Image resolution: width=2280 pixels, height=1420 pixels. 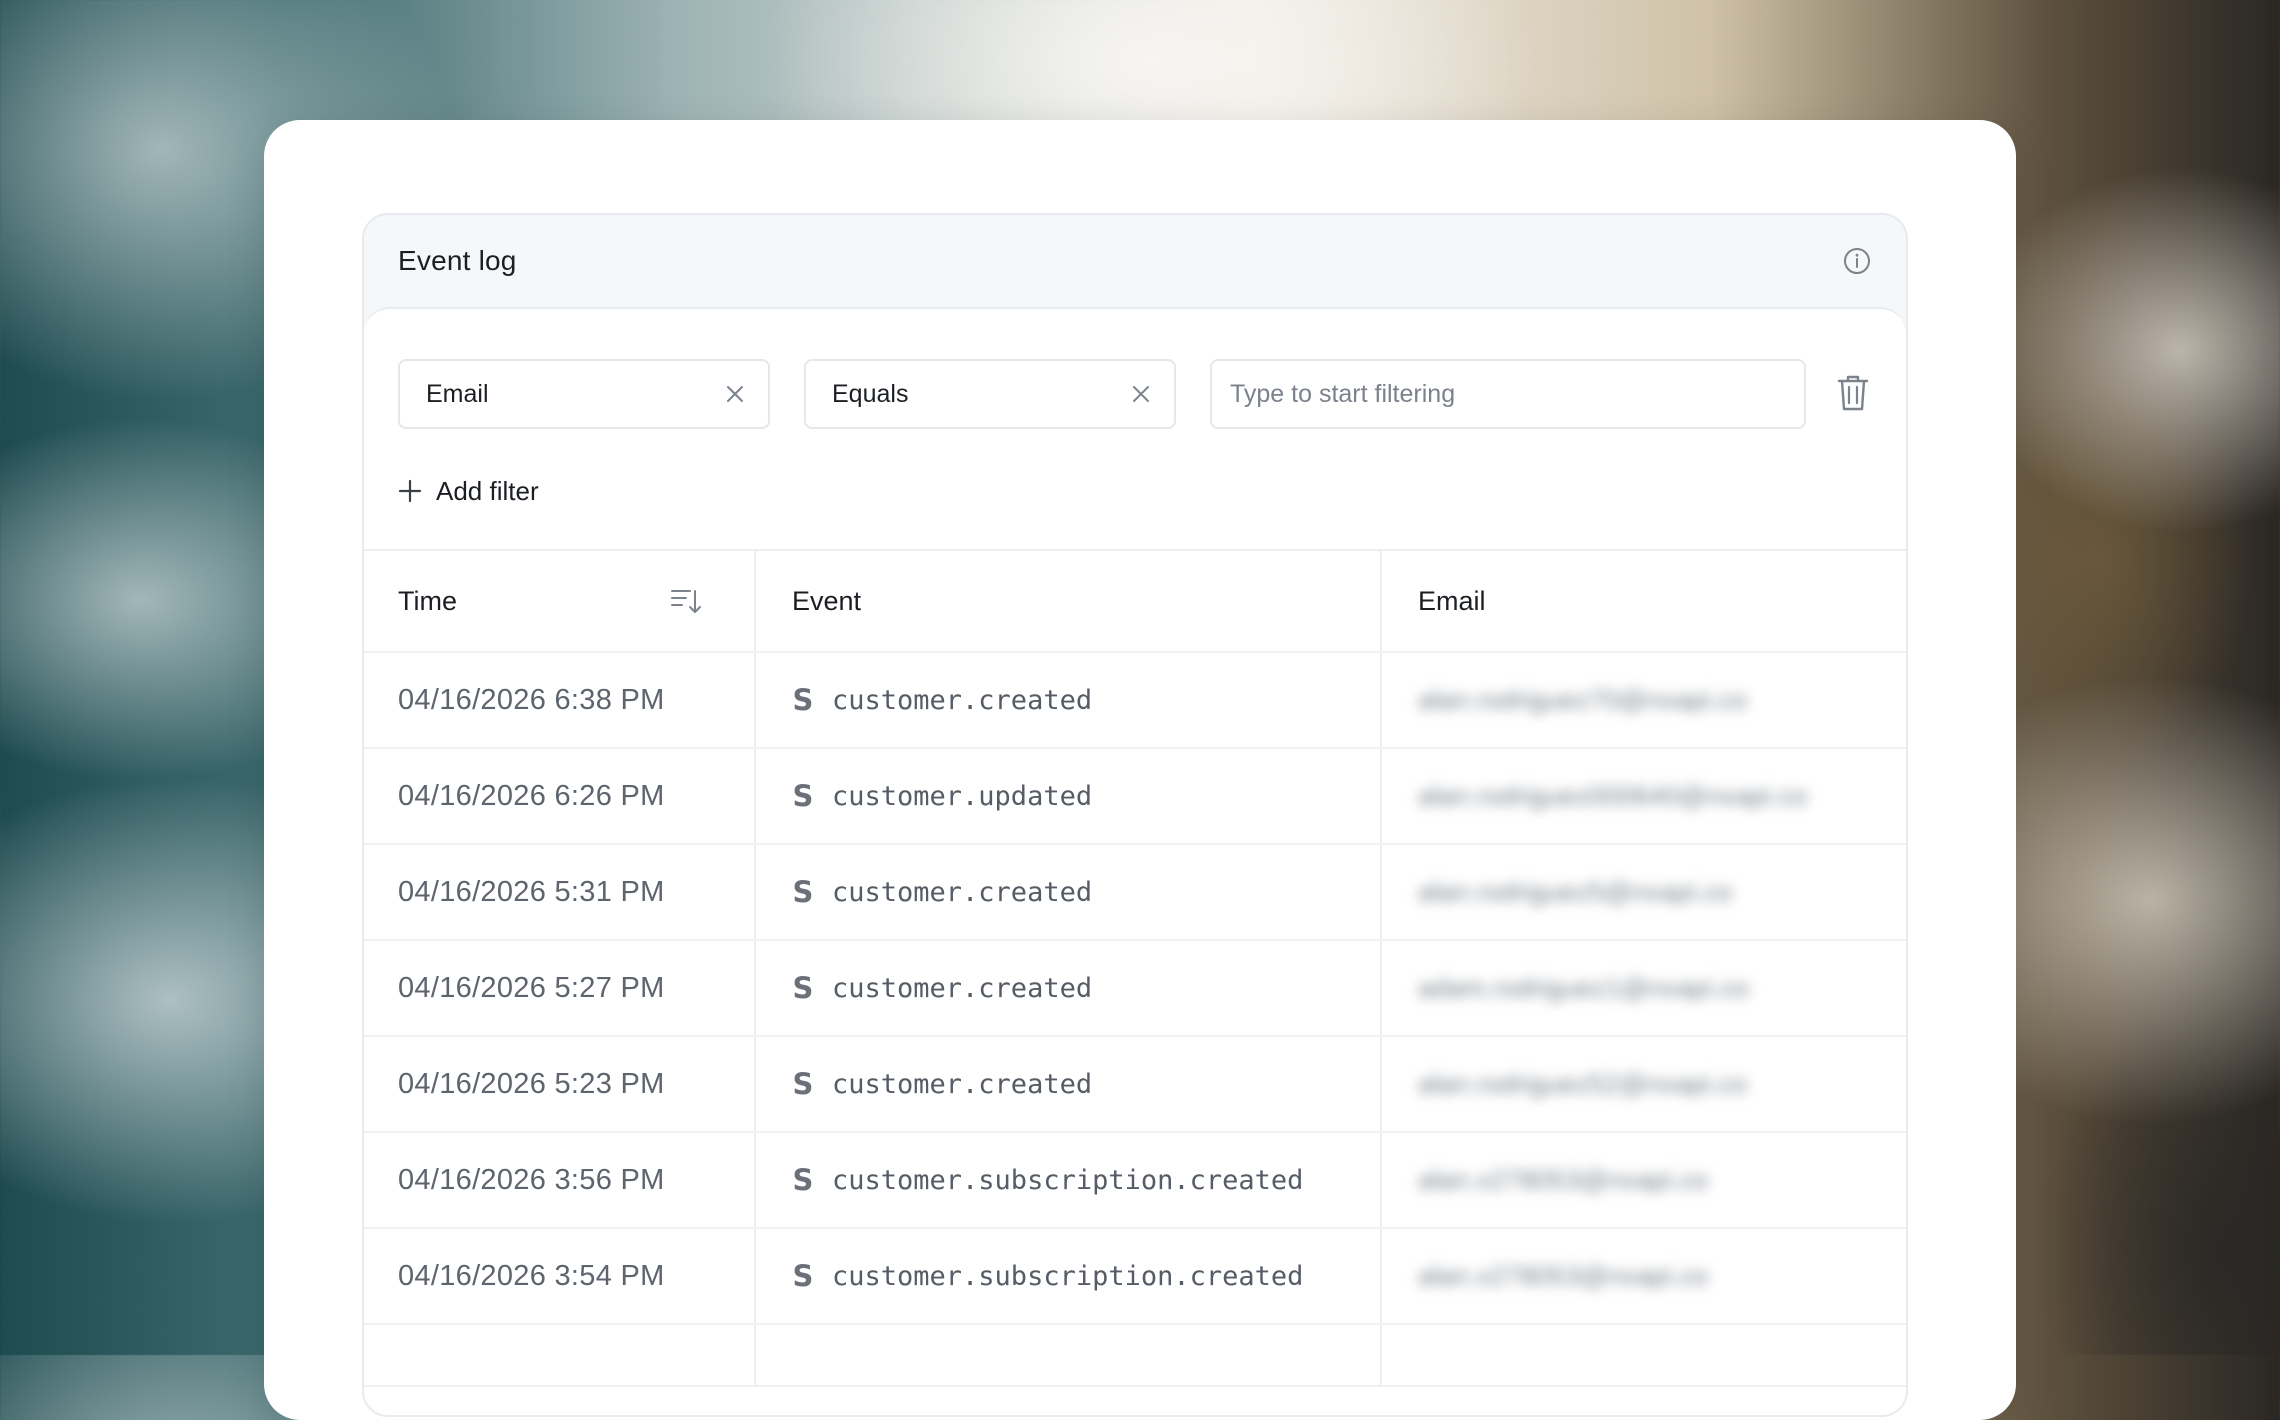 What do you see at coordinates (1613, 795) in the screenshot?
I see `email-value-redacted: alan.rodriguez000640@nxapi.co` at bounding box center [1613, 795].